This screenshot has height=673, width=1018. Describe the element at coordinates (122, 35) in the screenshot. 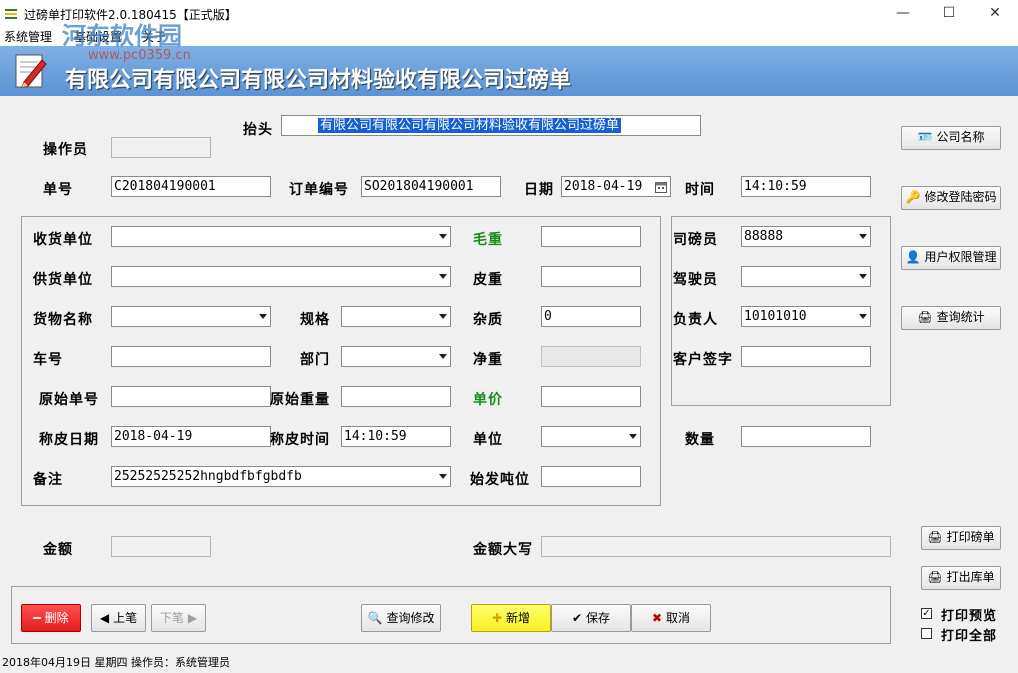

I see `watermark-logo: 河东软件园` at that location.